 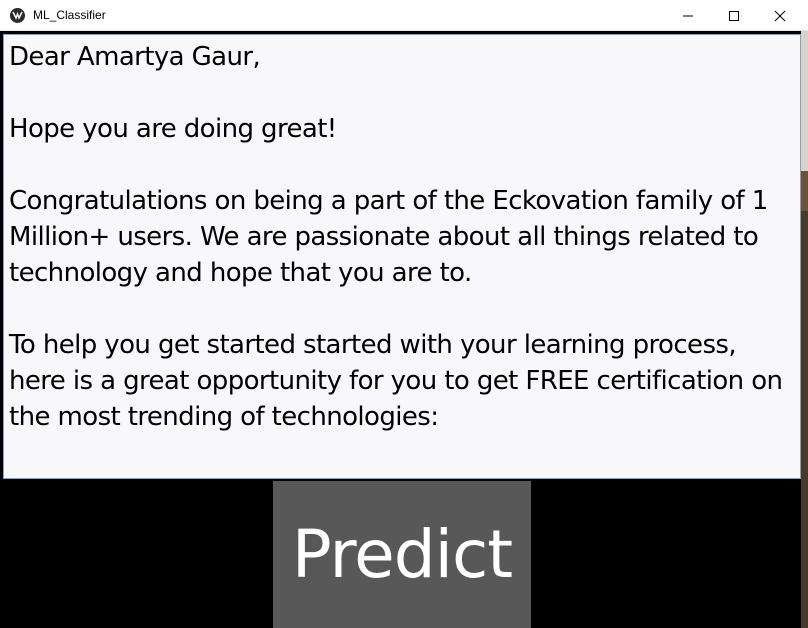 What do you see at coordinates (404, 15) in the screenshot?
I see `title-bar: ML_Classifier` at bounding box center [404, 15].